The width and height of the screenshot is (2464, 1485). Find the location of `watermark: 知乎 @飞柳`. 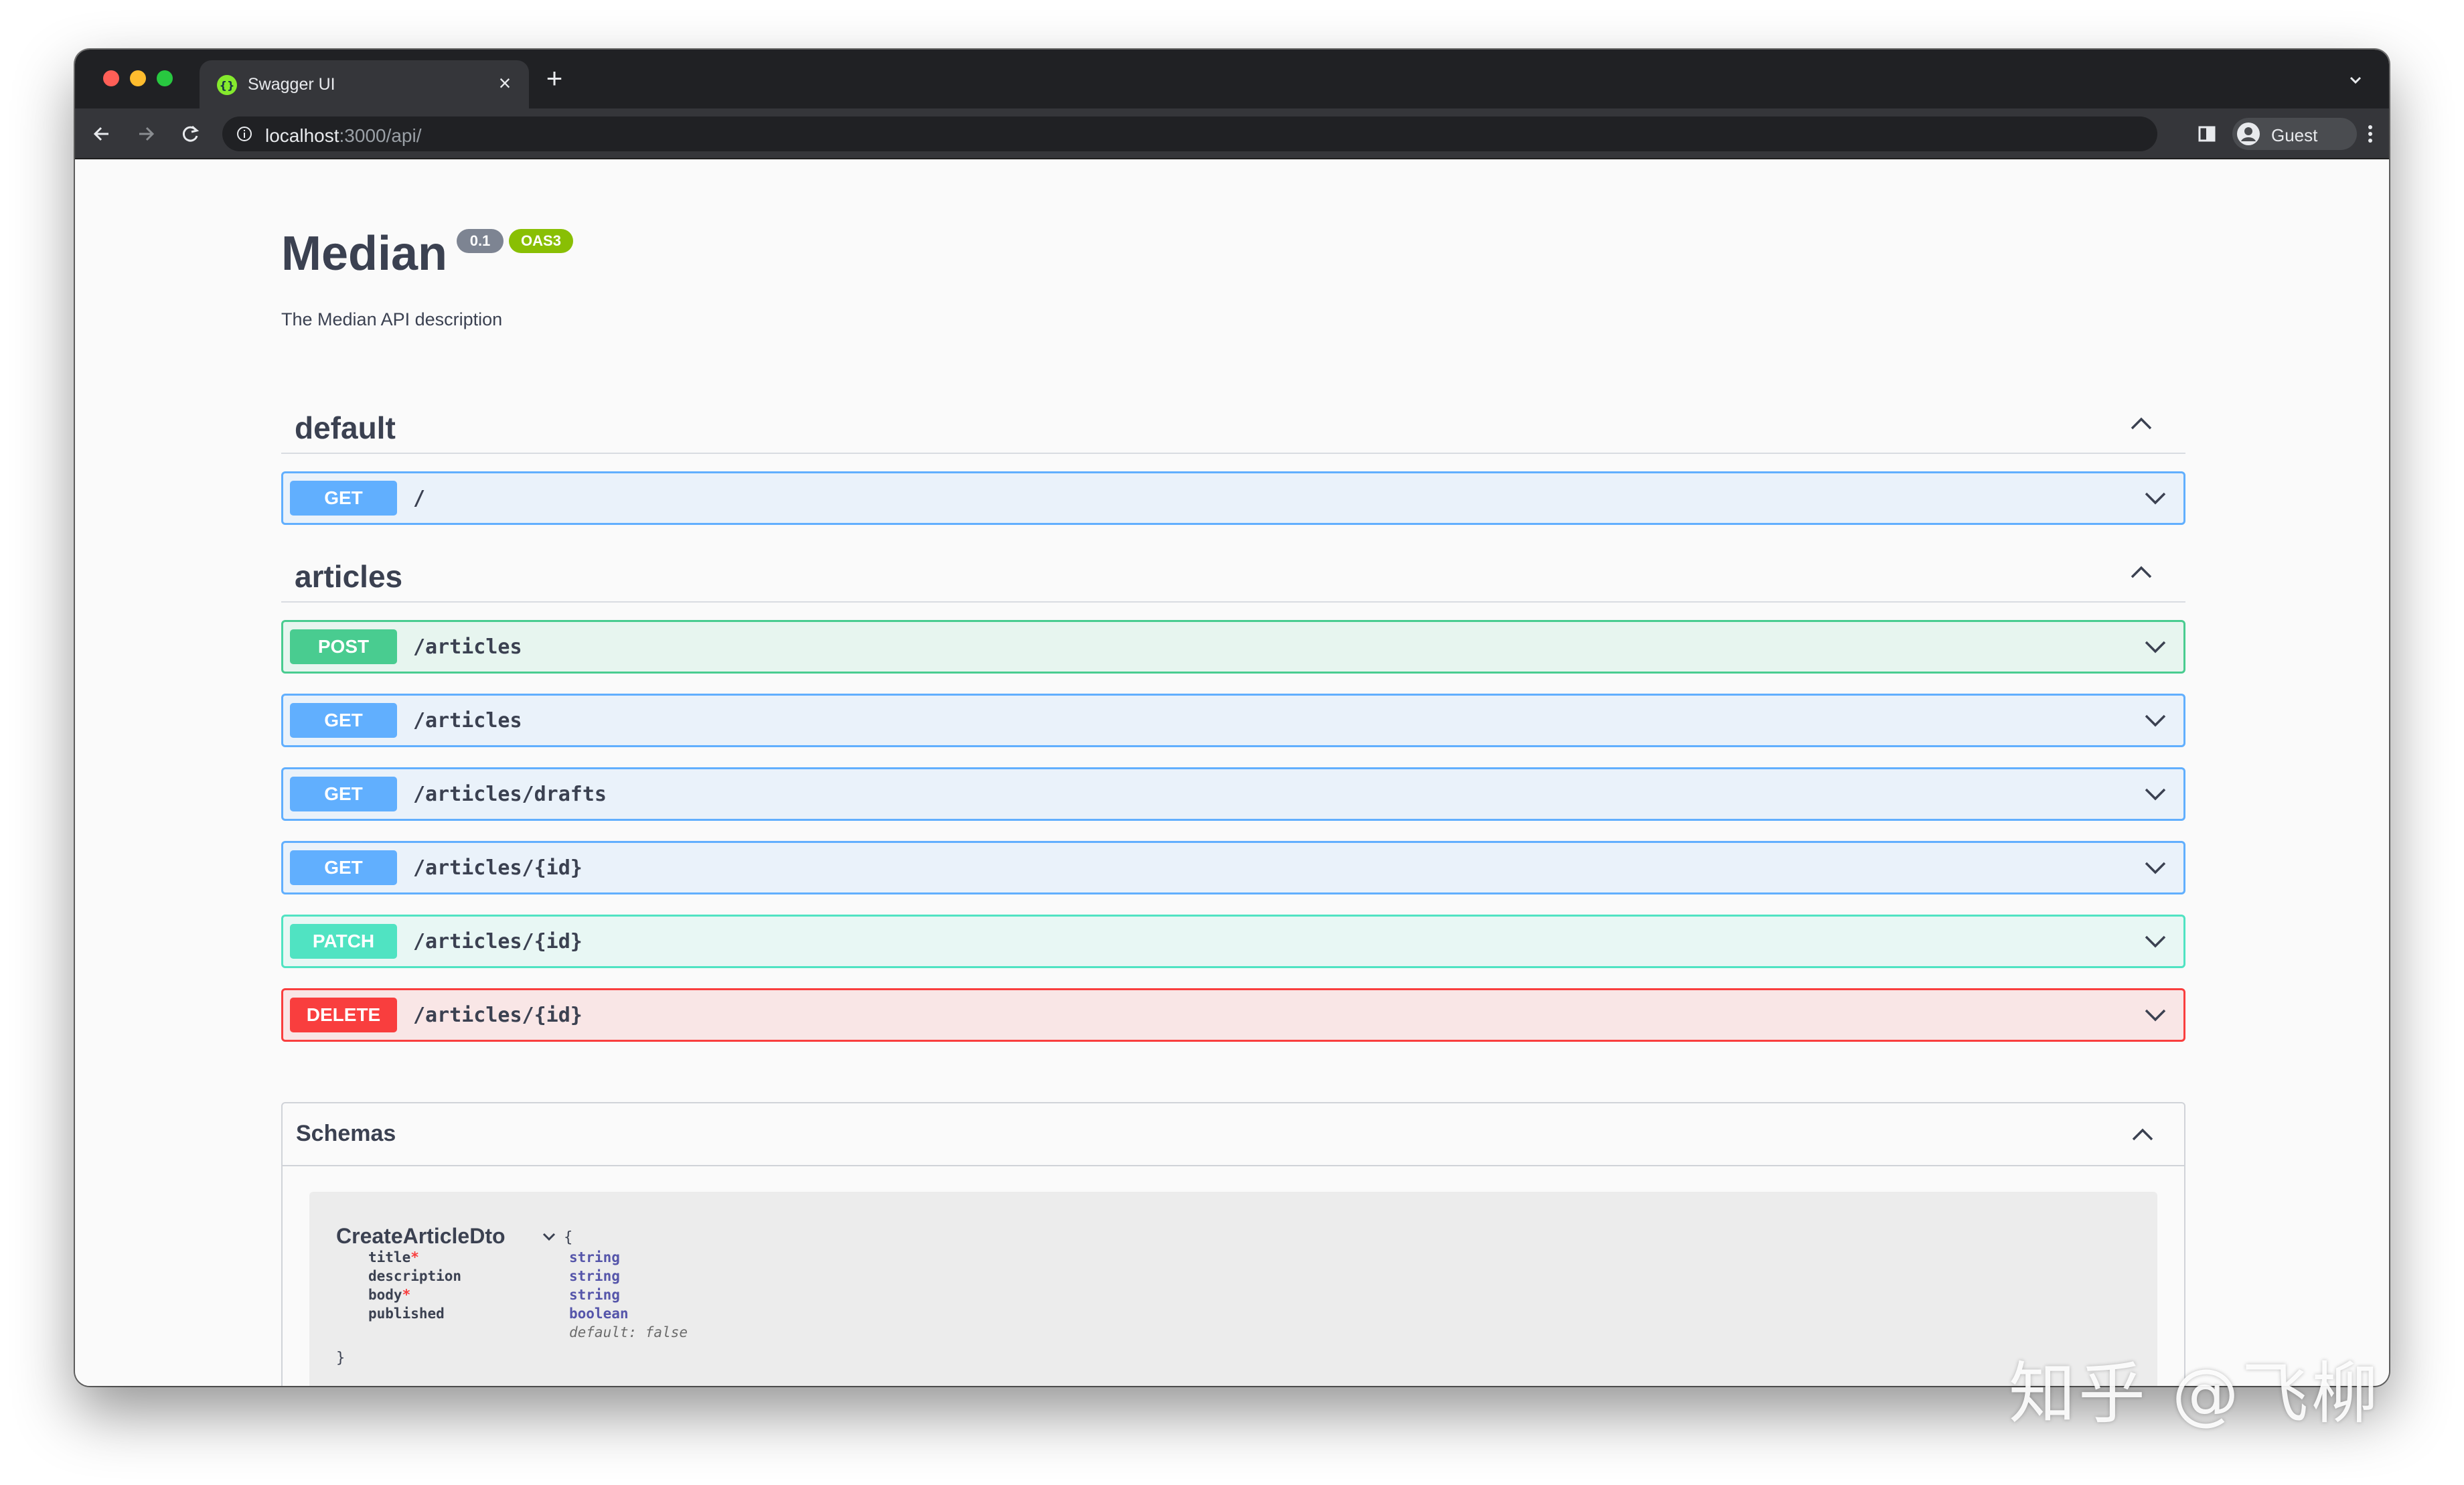

watermark: 知乎 @飞柳 is located at coordinates (2195, 1393).